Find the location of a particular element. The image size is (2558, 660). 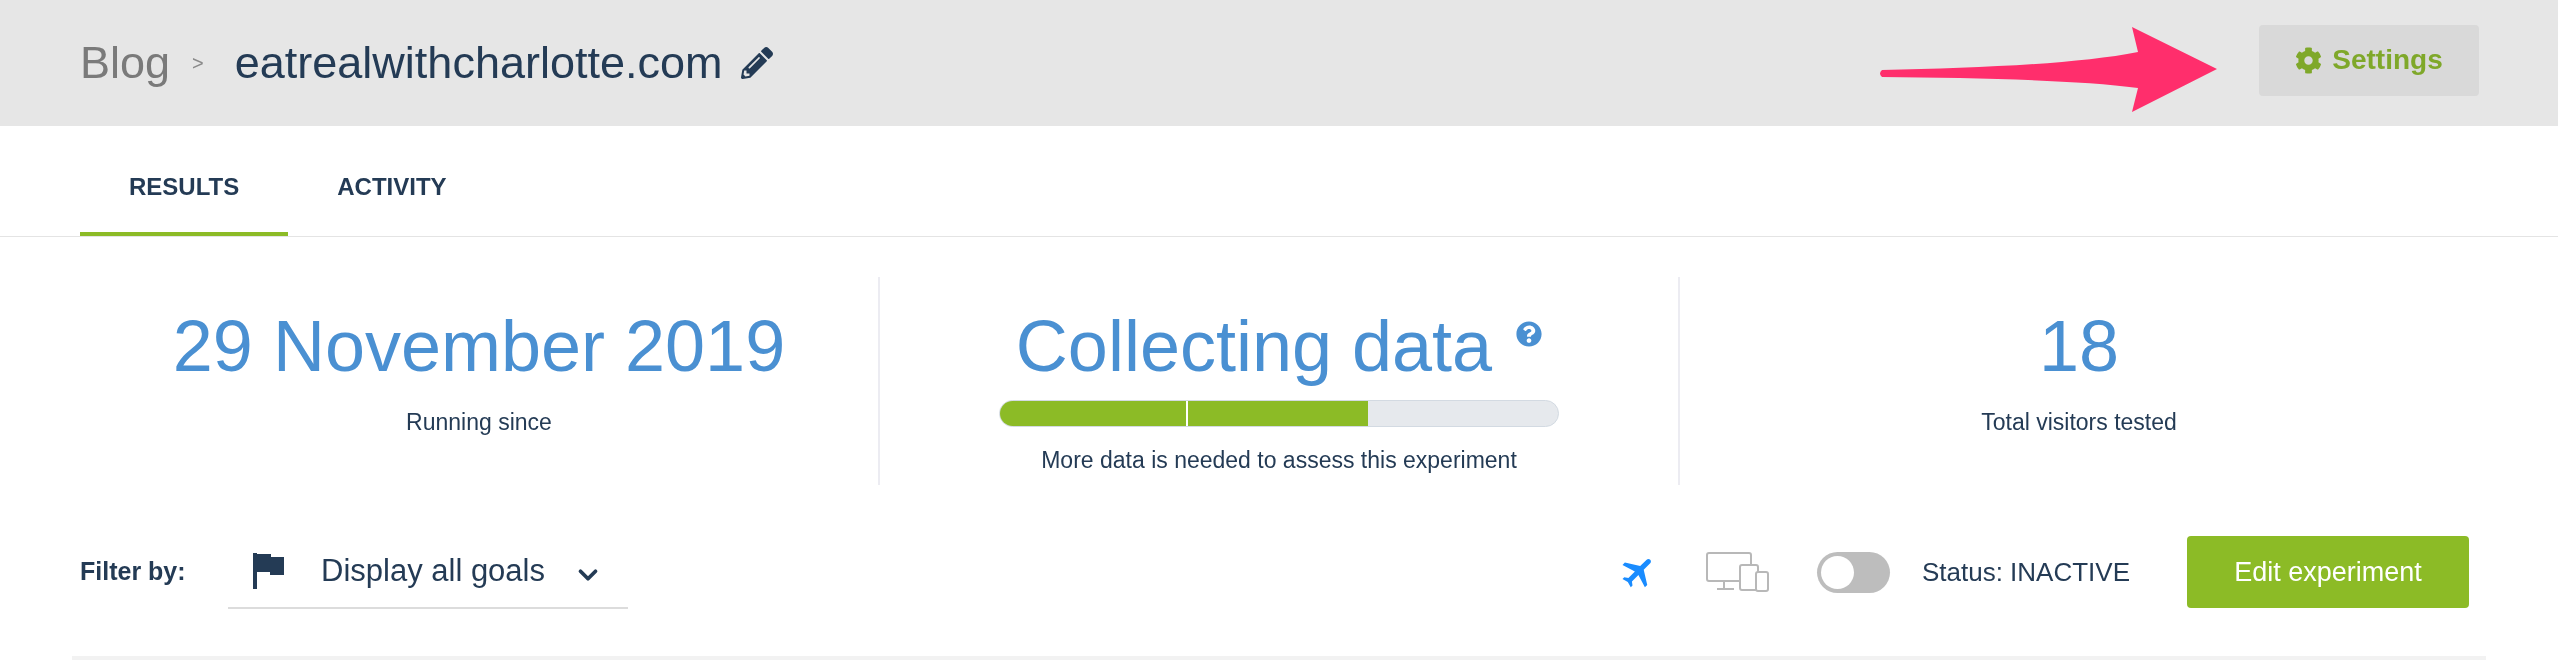

tab: RESULTS is located at coordinates (184, 181).